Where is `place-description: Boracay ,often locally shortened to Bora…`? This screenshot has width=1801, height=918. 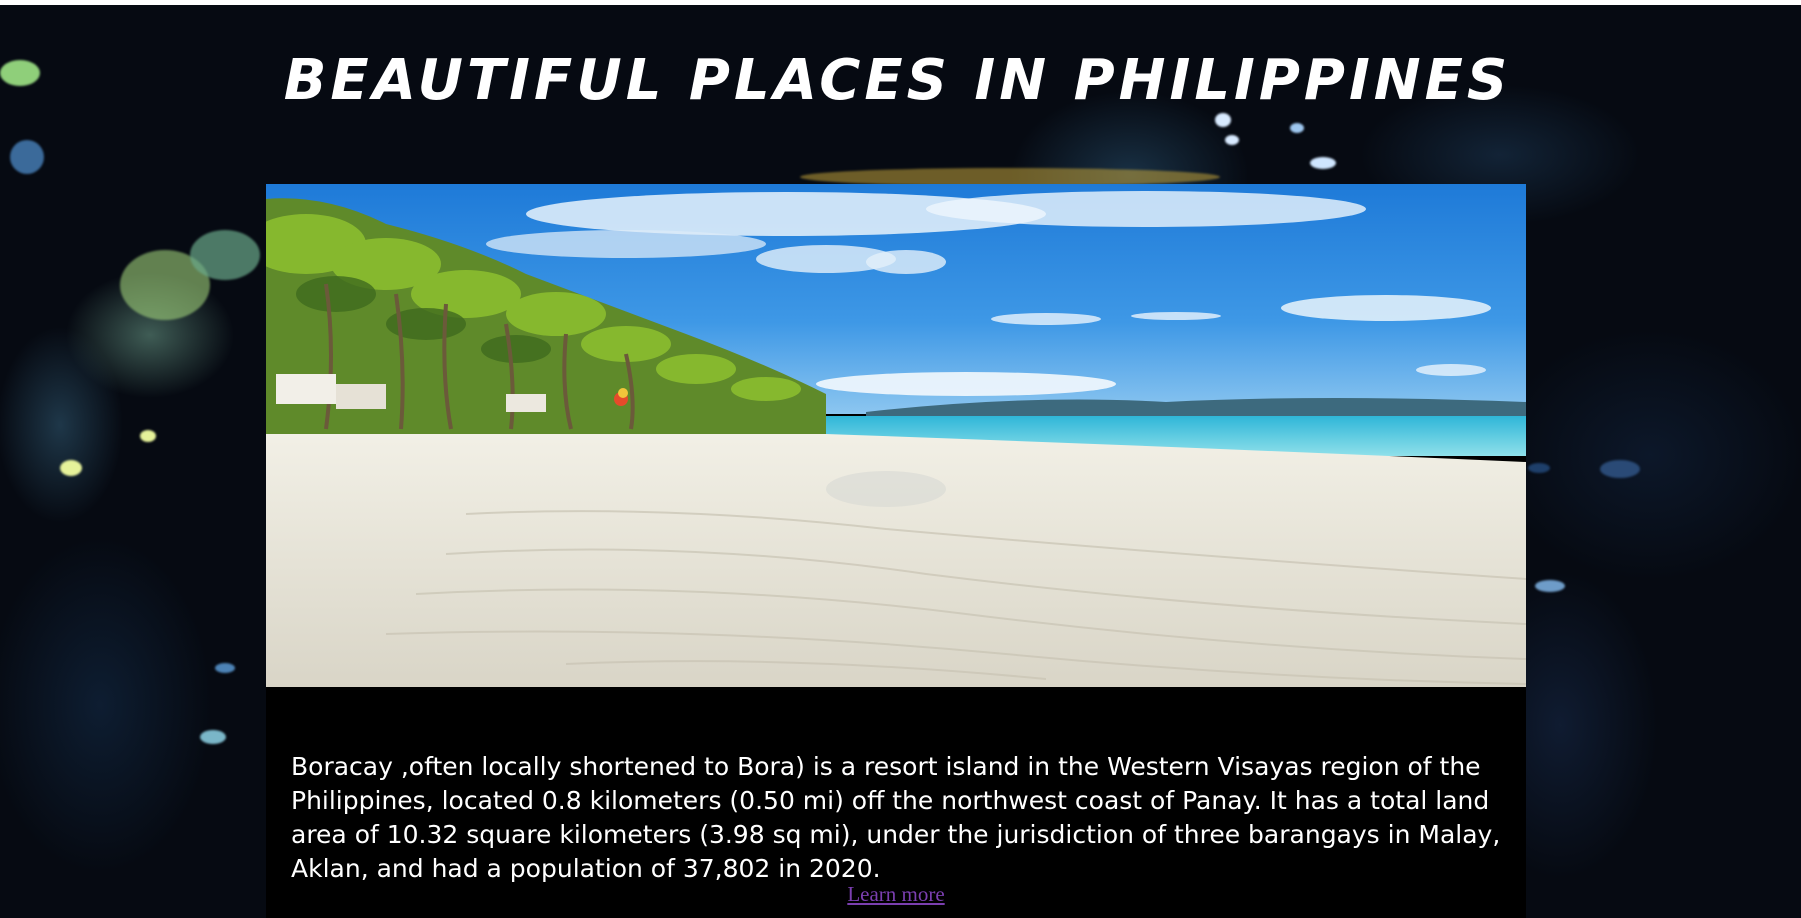 place-description: Boracay ,often locally shortened to Bora… is located at coordinates (896, 817).